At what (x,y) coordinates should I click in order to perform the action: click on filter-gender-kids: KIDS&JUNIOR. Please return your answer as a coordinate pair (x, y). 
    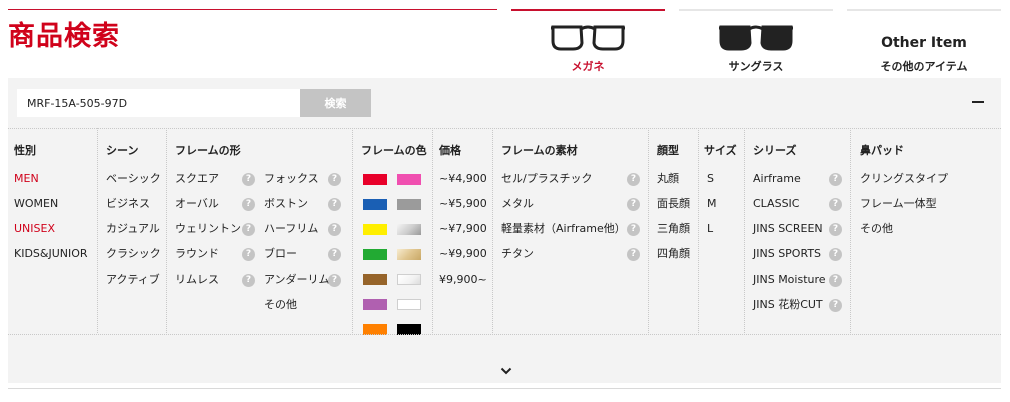
    Looking at the image, I should click on (51, 254).